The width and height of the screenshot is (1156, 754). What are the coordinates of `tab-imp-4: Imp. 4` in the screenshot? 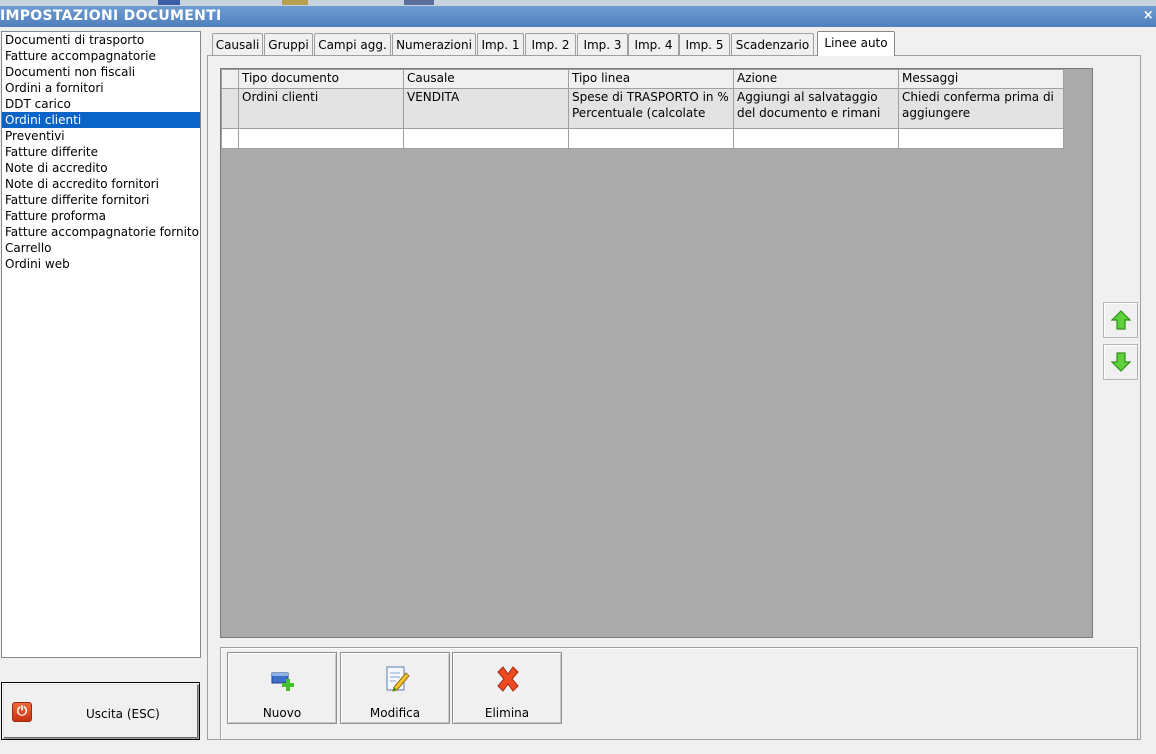 It's located at (653, 44).